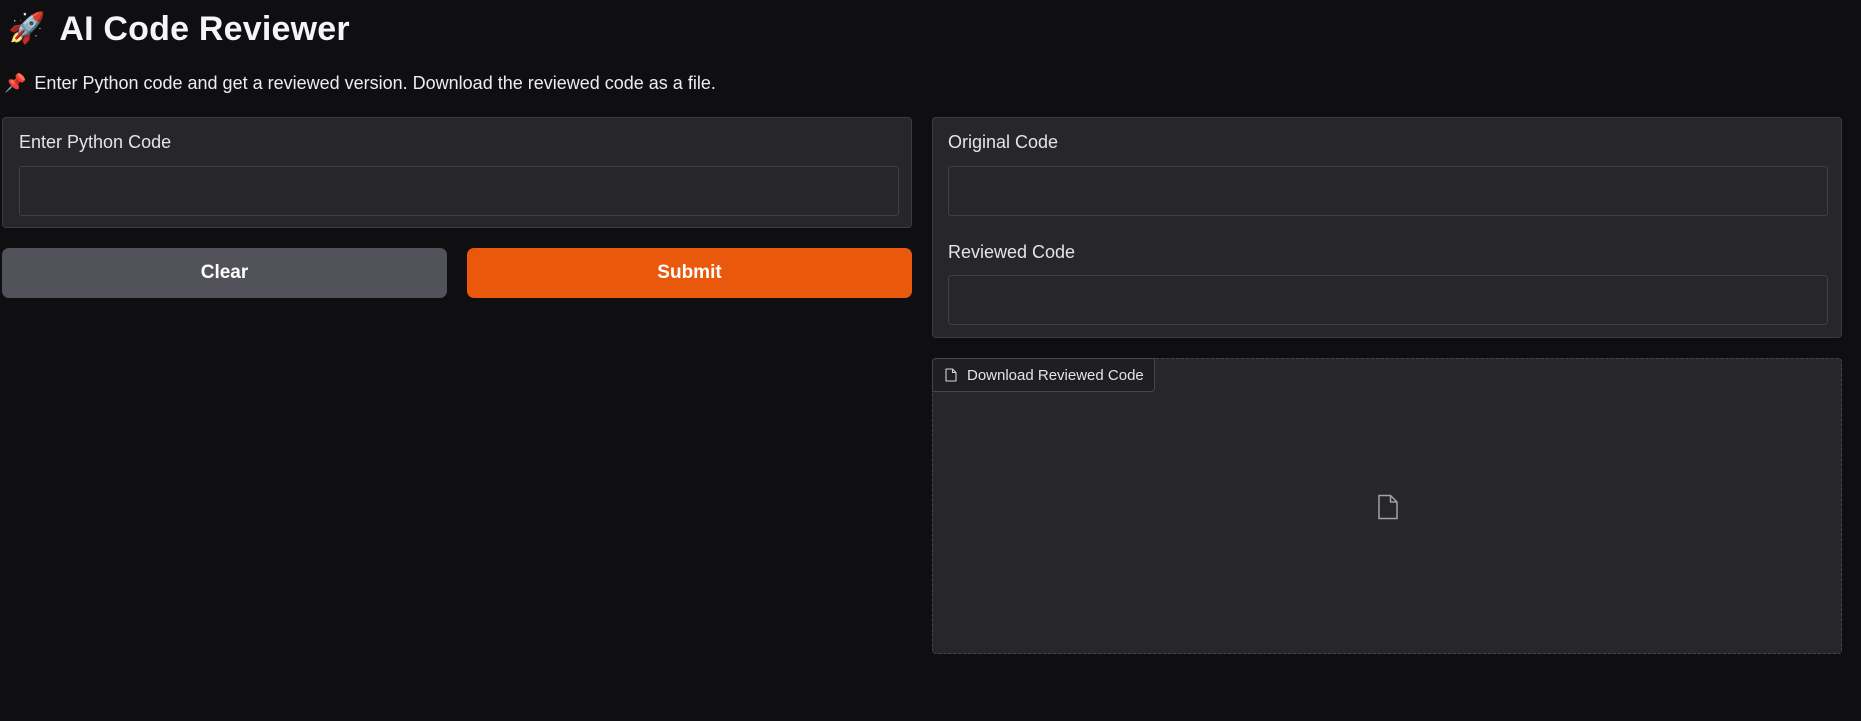 Image resolution: width=1861 pixels, height=721 pixels. Describe the element at coordinates (1387, 227) in the screenshot. I see `output-panel: Original Code Reviewed Code` at that location.